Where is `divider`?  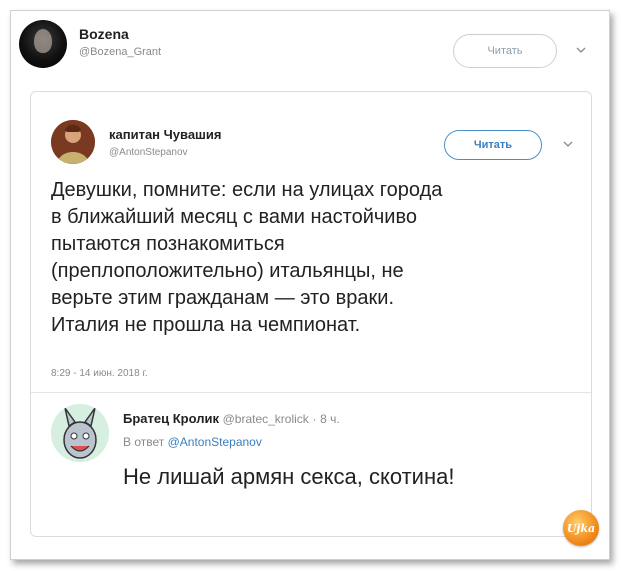
divider is located at coordinates (311, 392).